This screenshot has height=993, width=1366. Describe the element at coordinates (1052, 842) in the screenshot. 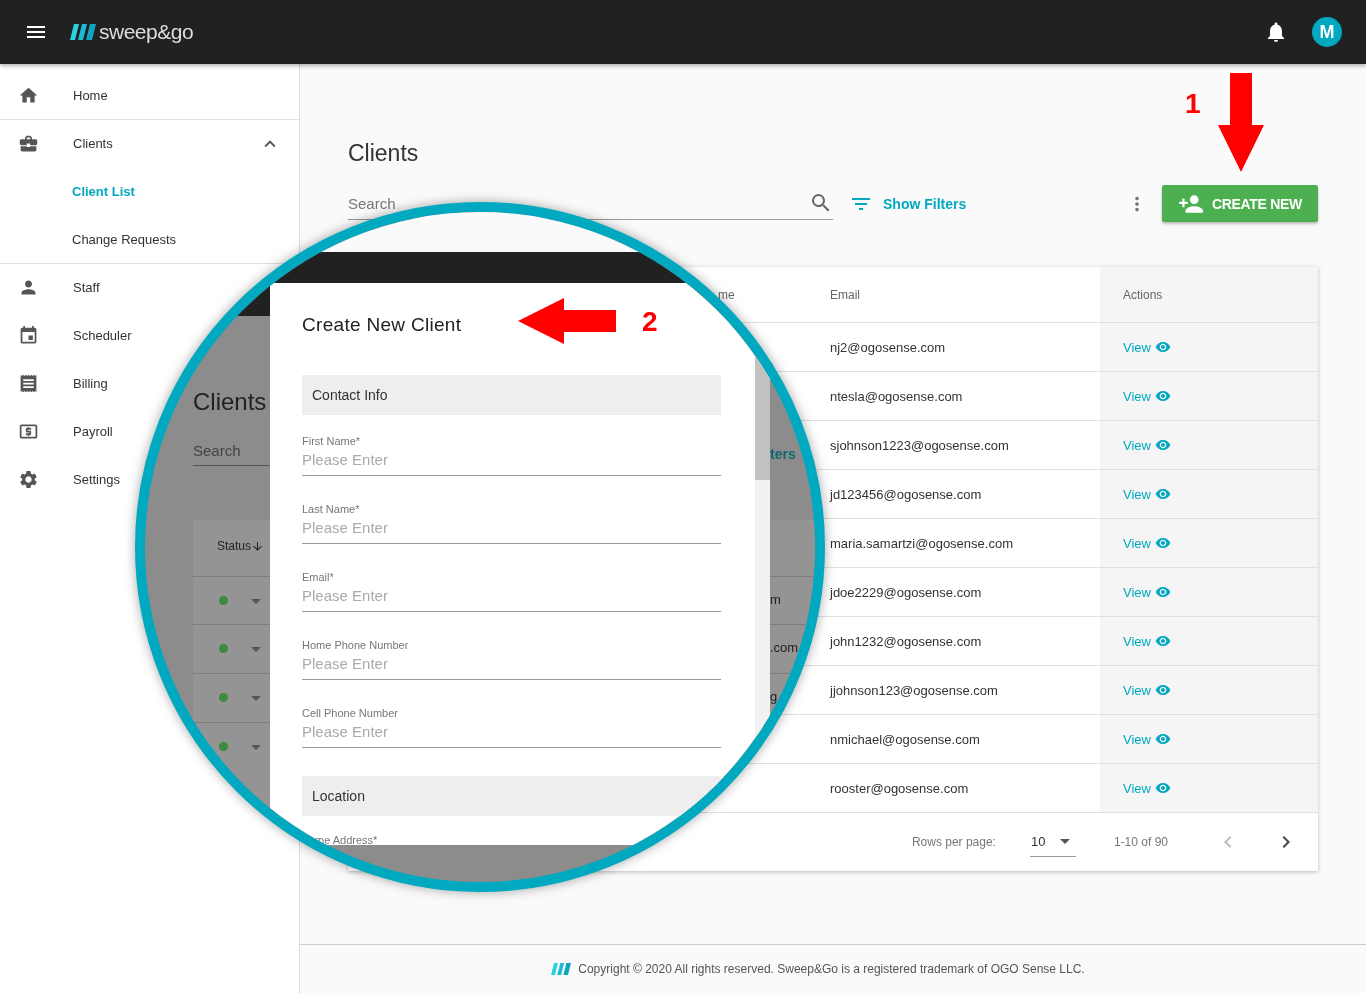

I see `rows-per-page-select: 10` at that location.